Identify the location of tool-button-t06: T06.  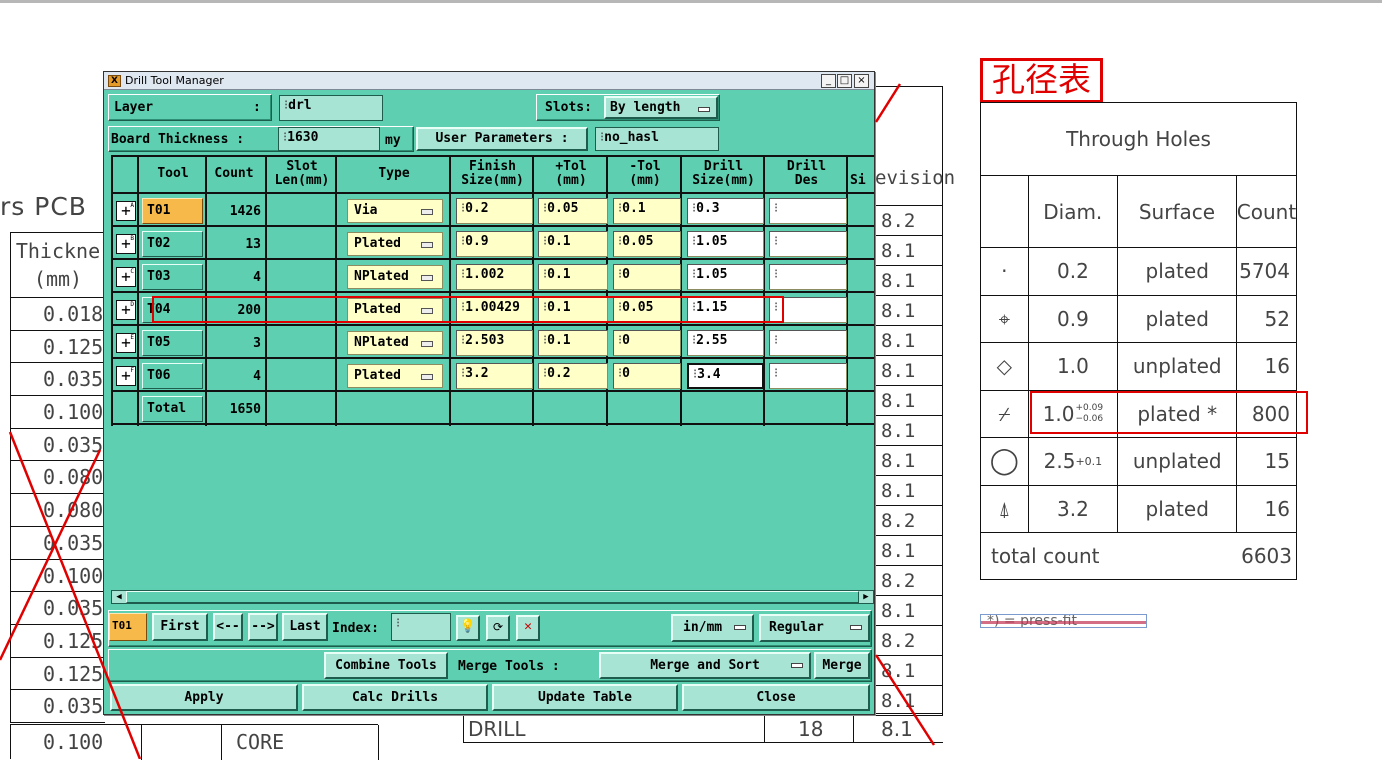
(172, 376).